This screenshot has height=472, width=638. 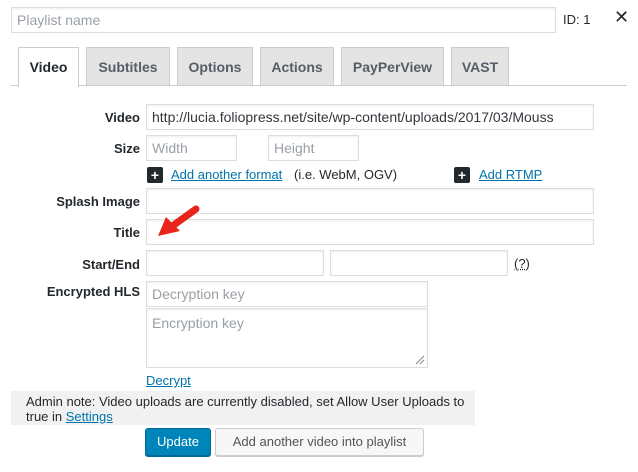 What do you see at coordinates (621, 17) in the screenshot?
I see `close-icon: ✕` at bounding box center [621, 17].